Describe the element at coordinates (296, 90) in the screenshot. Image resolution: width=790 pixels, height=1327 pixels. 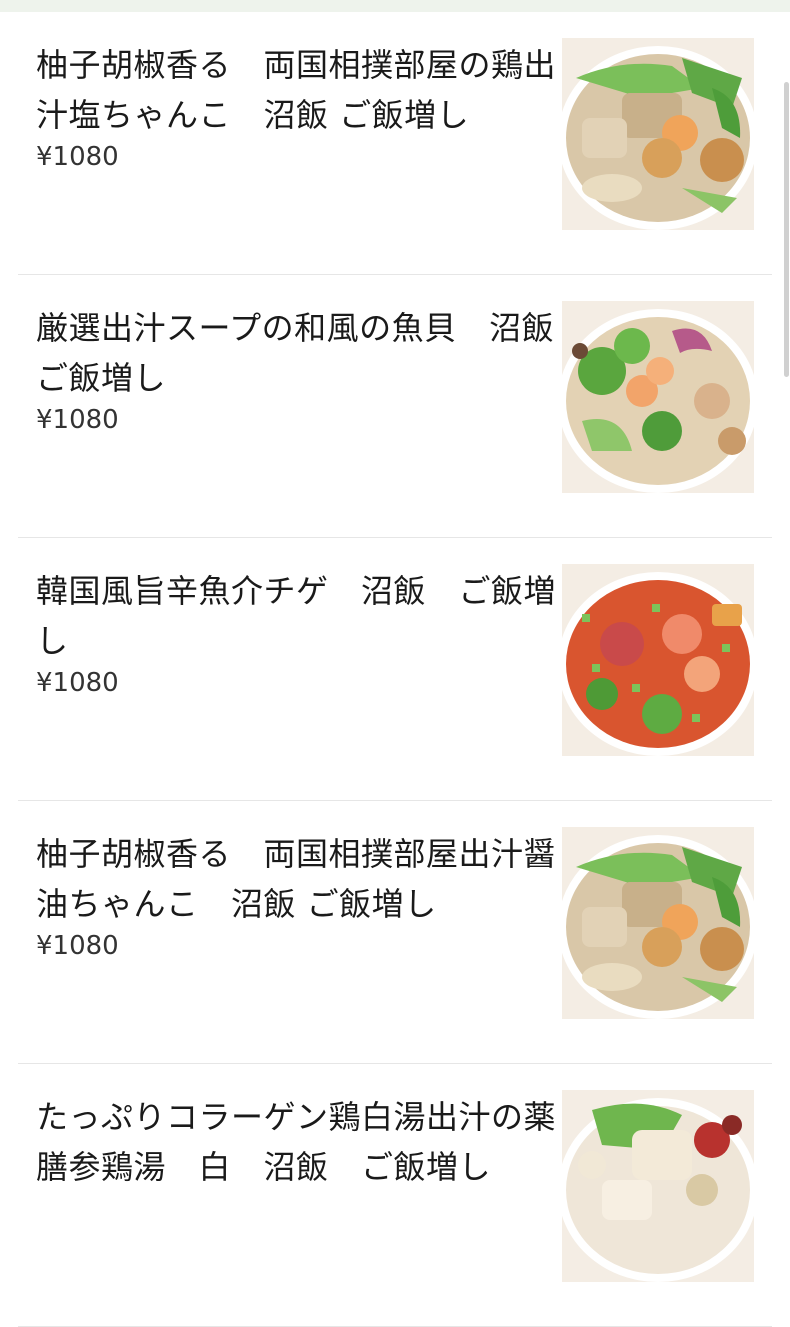
I see `menu-item-title: 柚子胡椒香る 両国相撲部屋の鶏出汁塩ちゃんこ 沼飯 ご飯増し` at that location.